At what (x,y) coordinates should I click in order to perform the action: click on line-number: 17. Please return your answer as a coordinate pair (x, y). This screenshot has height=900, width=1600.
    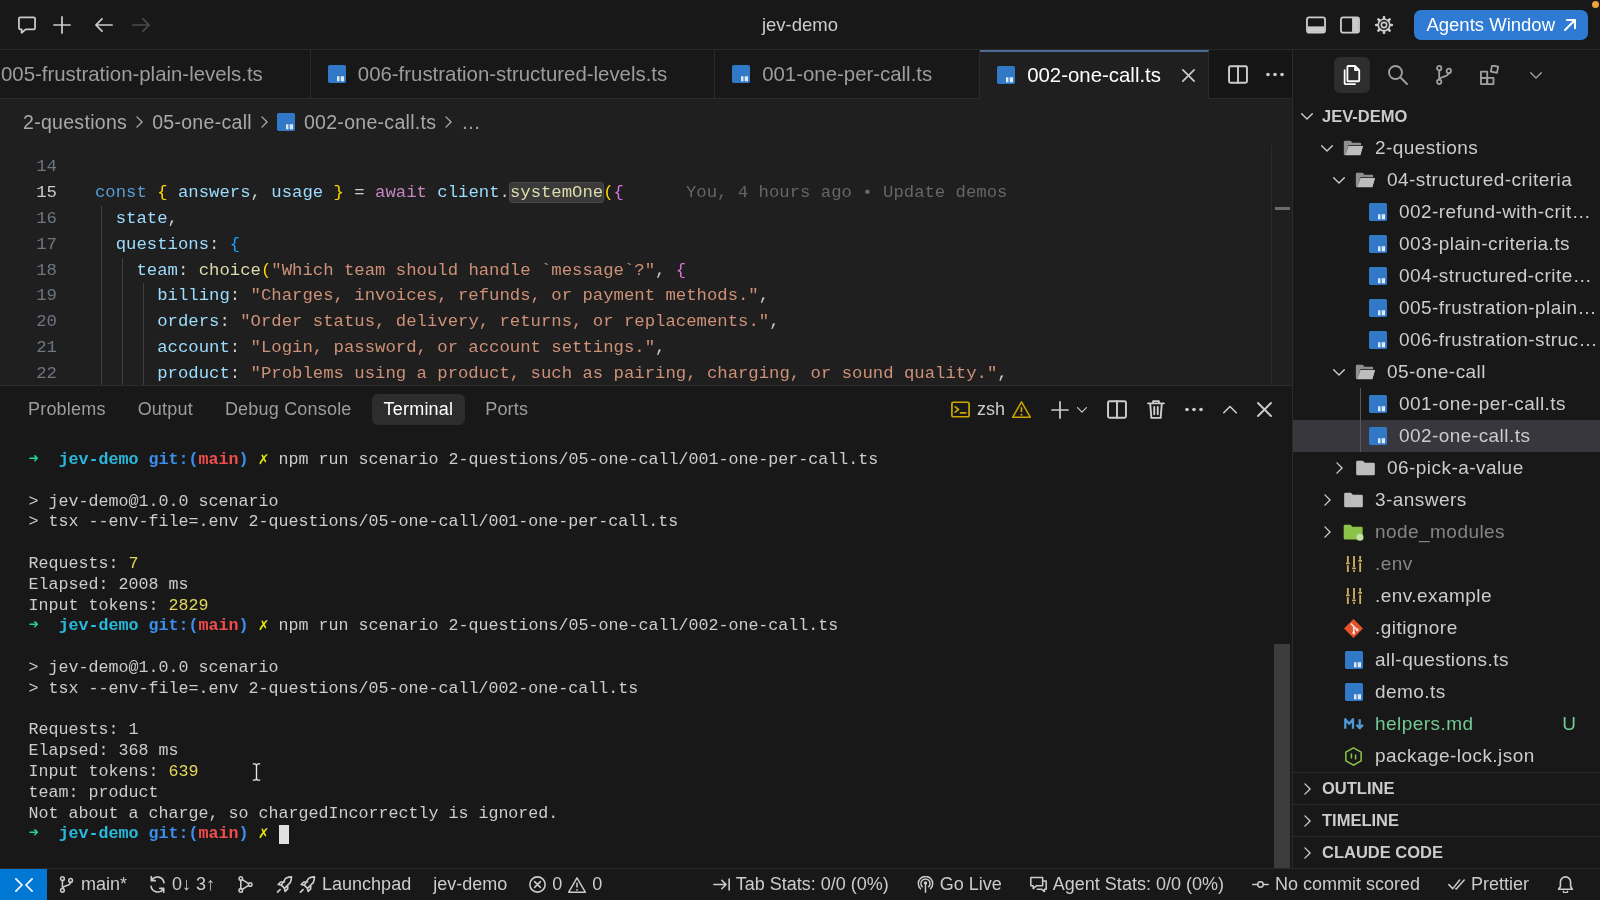
    Looking at the image, I should click on (46, 244).